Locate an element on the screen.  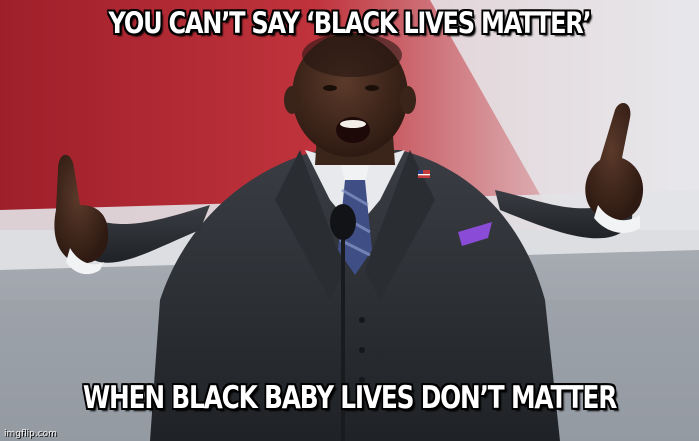
bottom-caption: WHEN BLACK BABY LIVES DON’T MATTER is located at coordinates (349, 398).